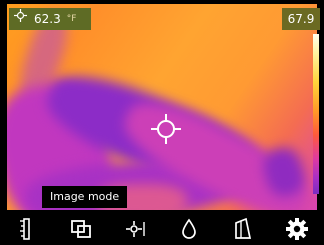  What do you see at coordinates (166, 129) in the screenshot?
I see `center-crosshair-icon` at bounding box center [166, 129].